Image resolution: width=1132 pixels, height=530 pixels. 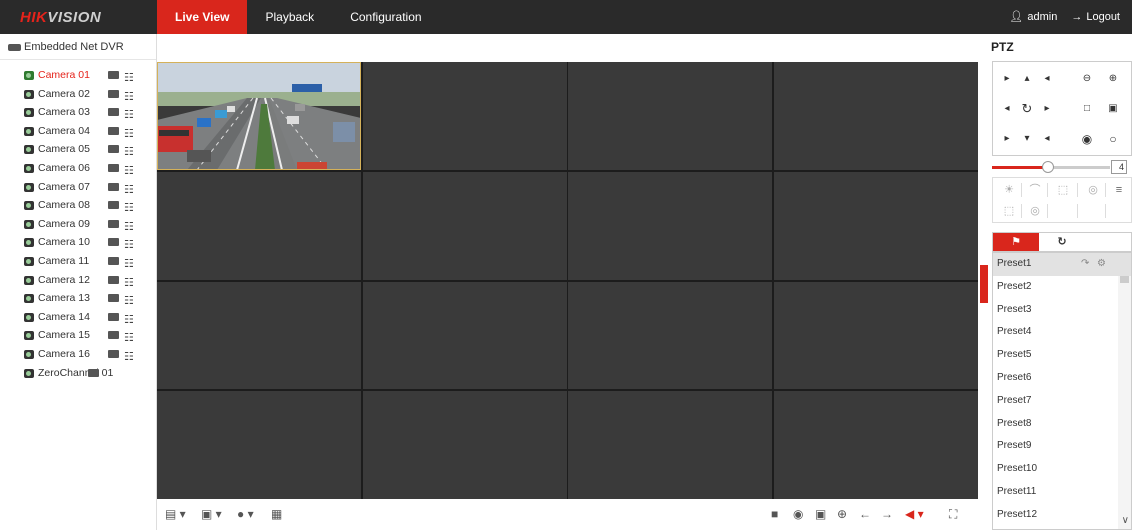 What do you see at coordinates (1095, 17) in the screenshot?
I see `logout-button: → Logout` at bounding box center [1095, 17].